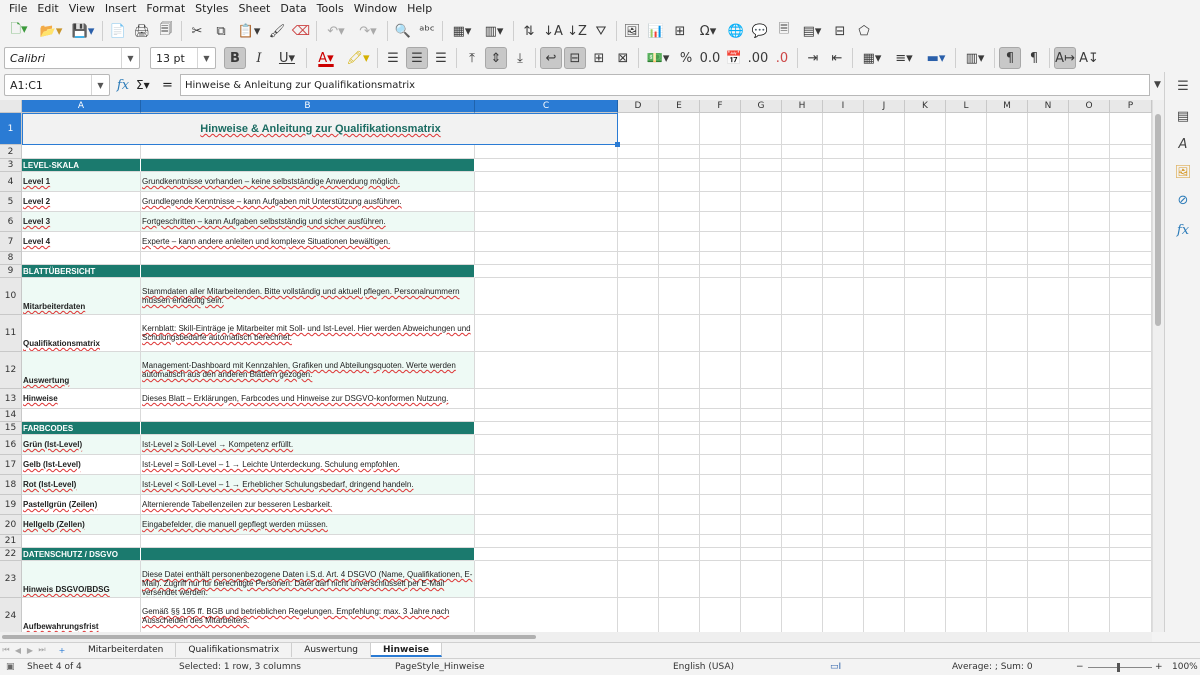 The image size is (1200, 675). I want to click on define-print-area-icon: ▤▾, so click(812, 31).